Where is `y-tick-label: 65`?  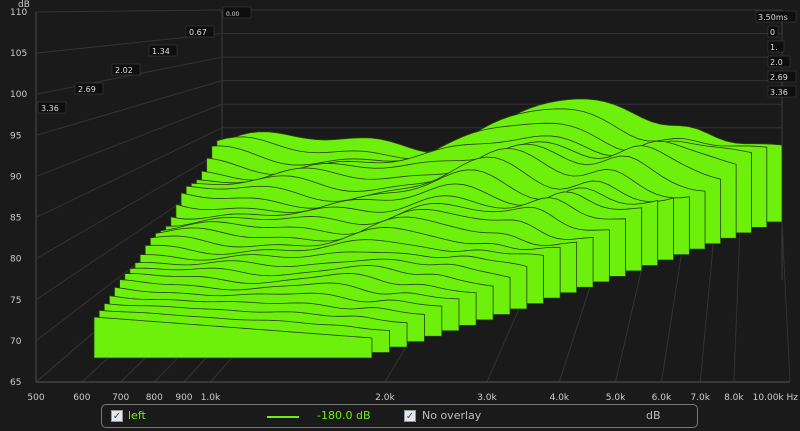 y-tick-label: 65 is located at coordinates (15, 383).